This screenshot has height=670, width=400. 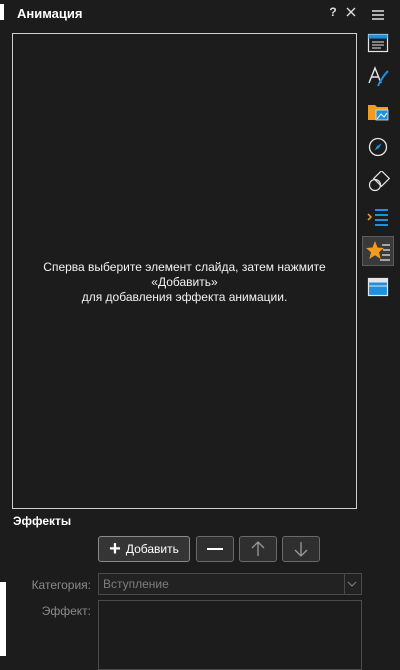 What do you see at coordinates (136, 584) in the screenshot?
I see `category-value: Вступление` at bounding box center [136, 584].